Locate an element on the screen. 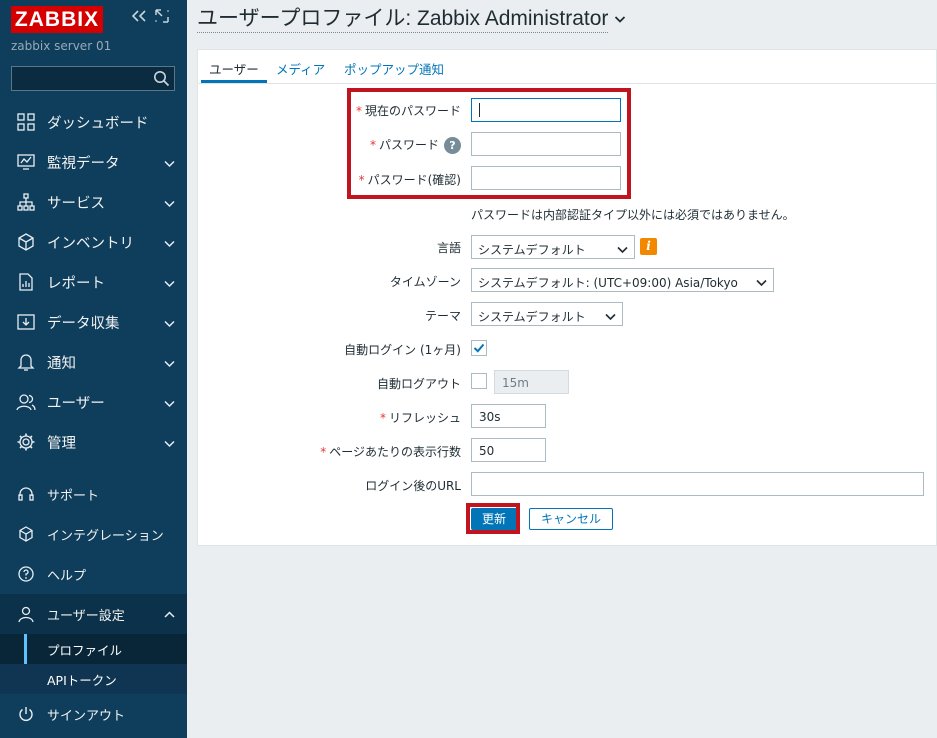 This screenshot has height=738, width=937. user-settings-submenu: プロファイル APIトークン is located at coordinates (93, 664).